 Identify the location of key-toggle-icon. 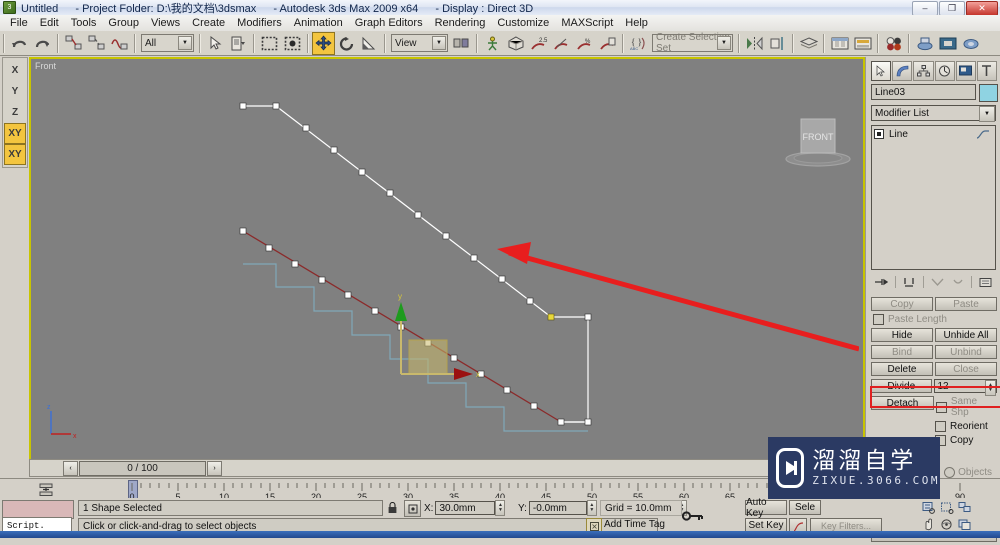
(693, 516).